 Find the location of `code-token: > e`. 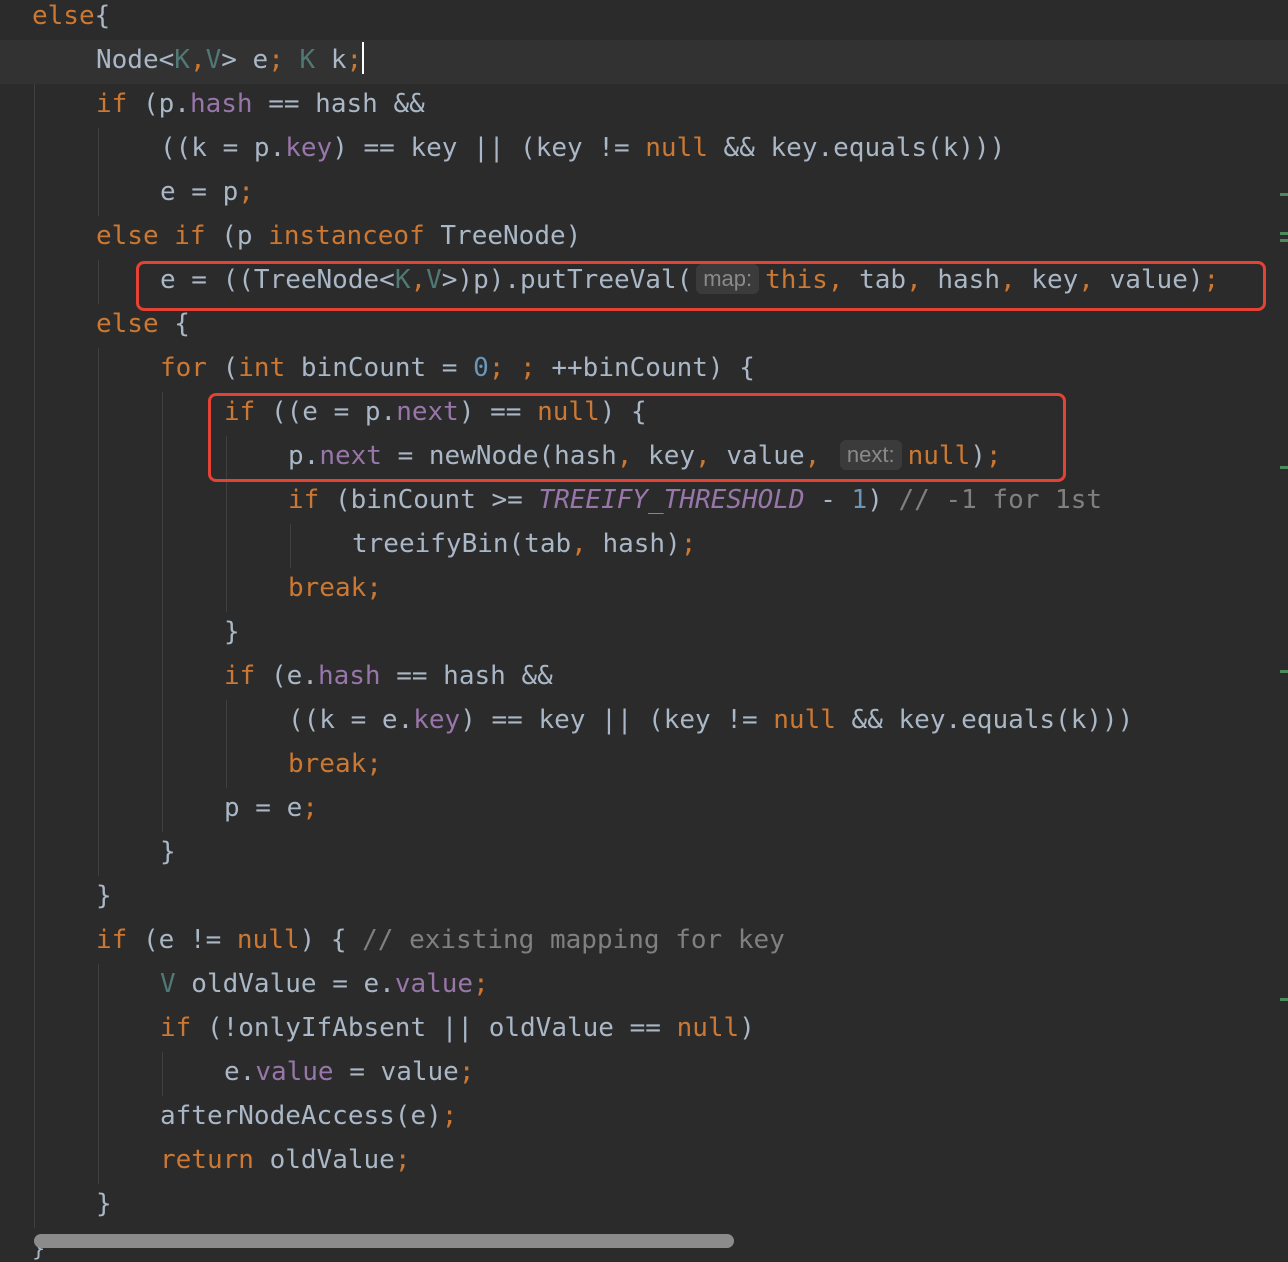

code-token: > e is located at coordinates (245, 60).